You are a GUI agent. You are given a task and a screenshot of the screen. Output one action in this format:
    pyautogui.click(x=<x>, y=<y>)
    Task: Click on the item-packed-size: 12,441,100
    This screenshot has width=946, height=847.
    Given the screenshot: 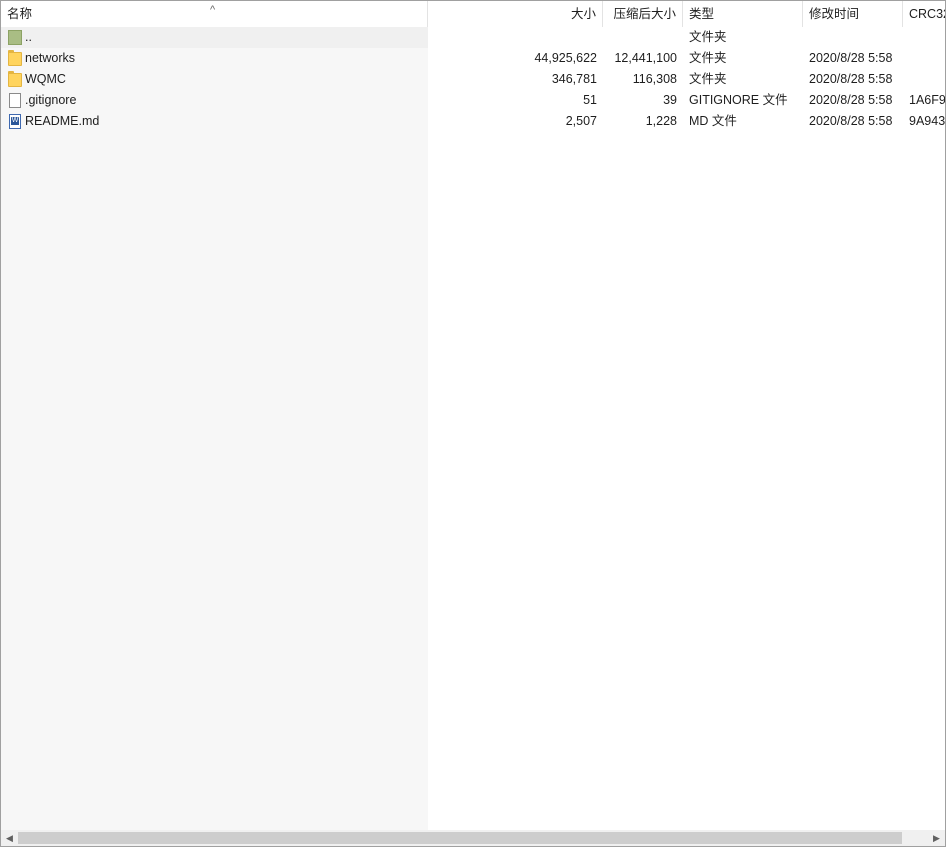 What is the action you would take?
    pyautogui.click(x=645, y=58)
    